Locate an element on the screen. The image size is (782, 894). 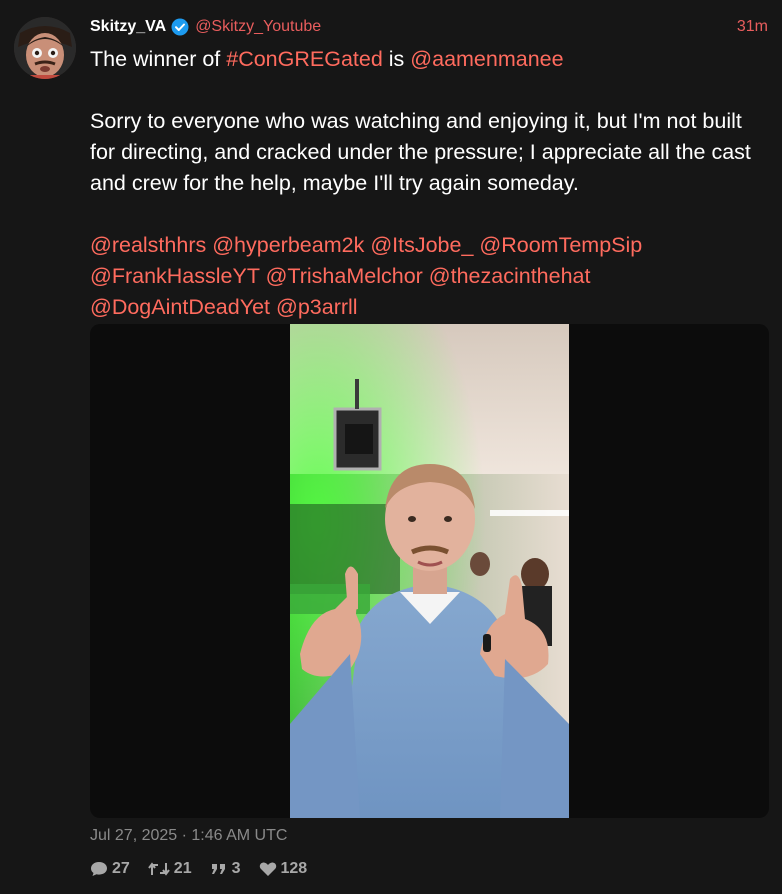
tweet-stats: 27 21 3 128 is located at coordinates (207, 869).